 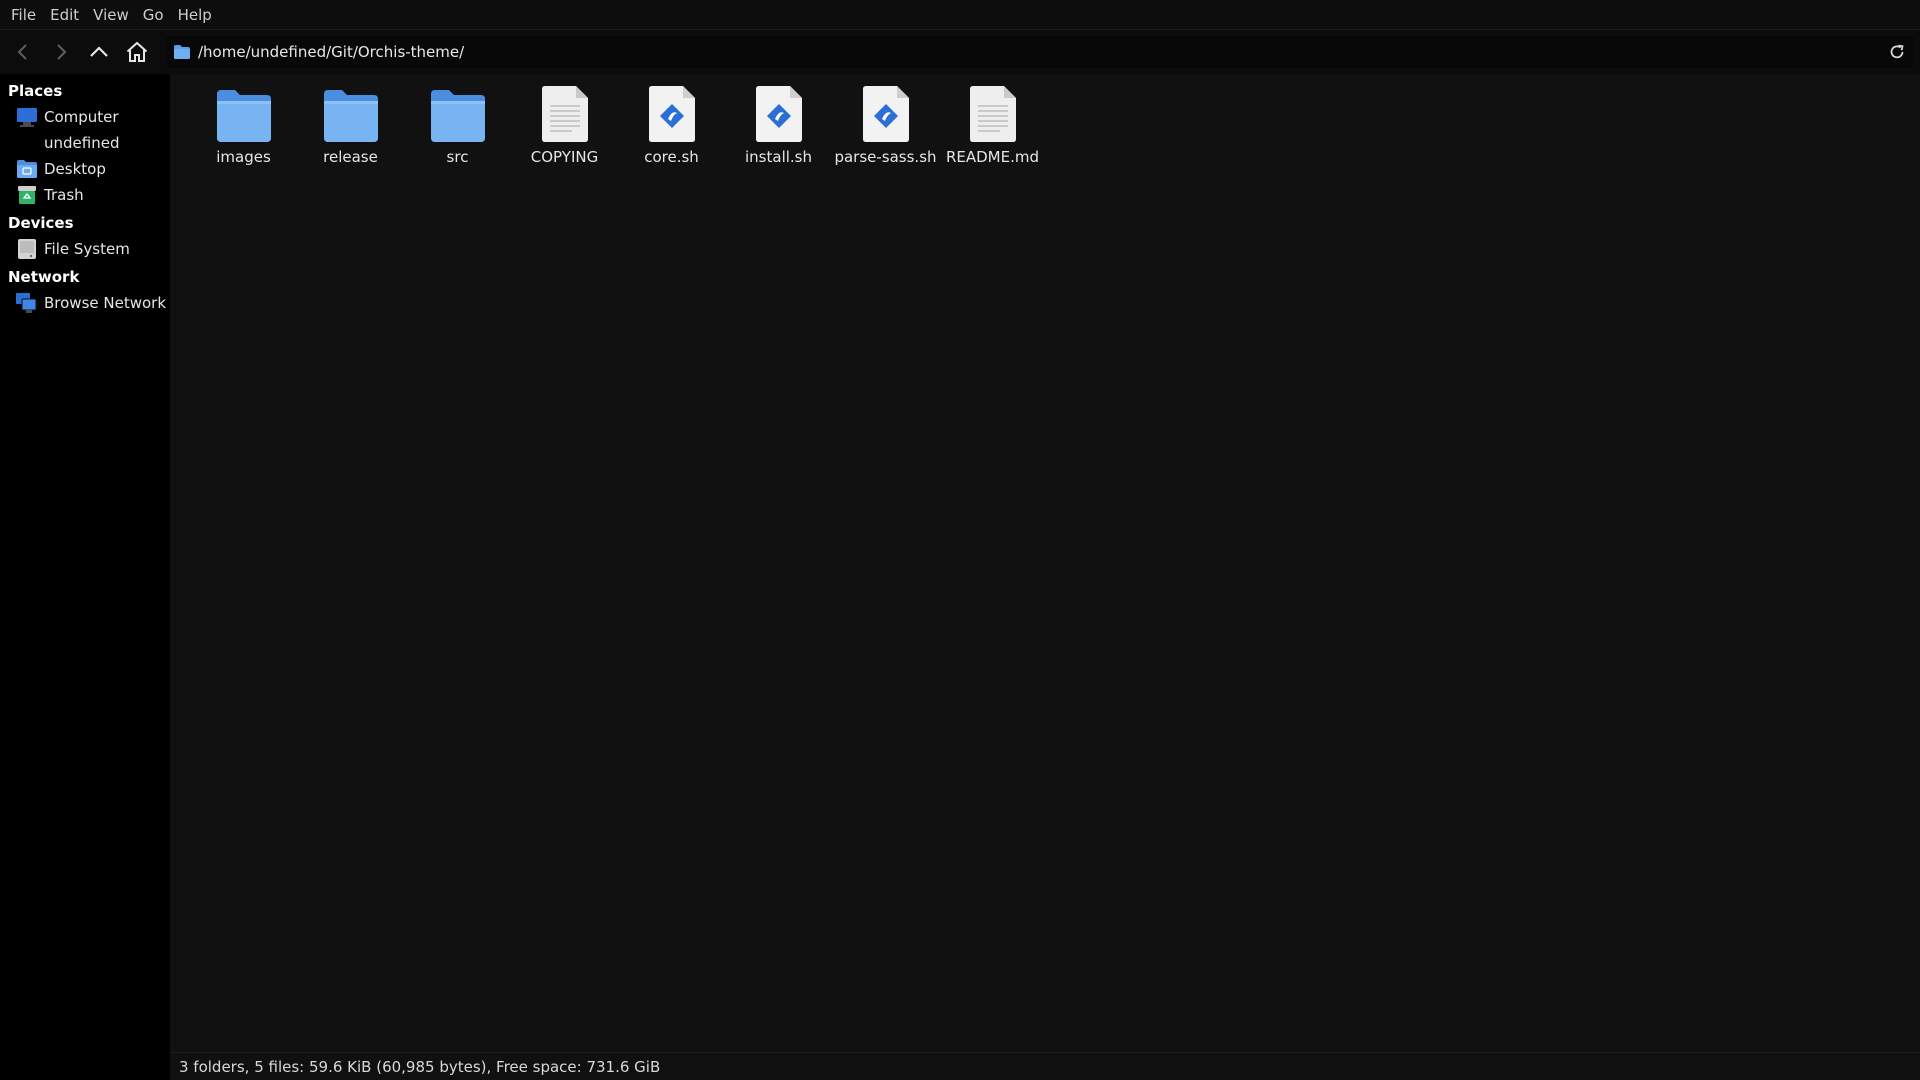 What do you see at coordinates (27, 195) in the screenshot?
I see `trash-icon` at bounding box center [27, 195].